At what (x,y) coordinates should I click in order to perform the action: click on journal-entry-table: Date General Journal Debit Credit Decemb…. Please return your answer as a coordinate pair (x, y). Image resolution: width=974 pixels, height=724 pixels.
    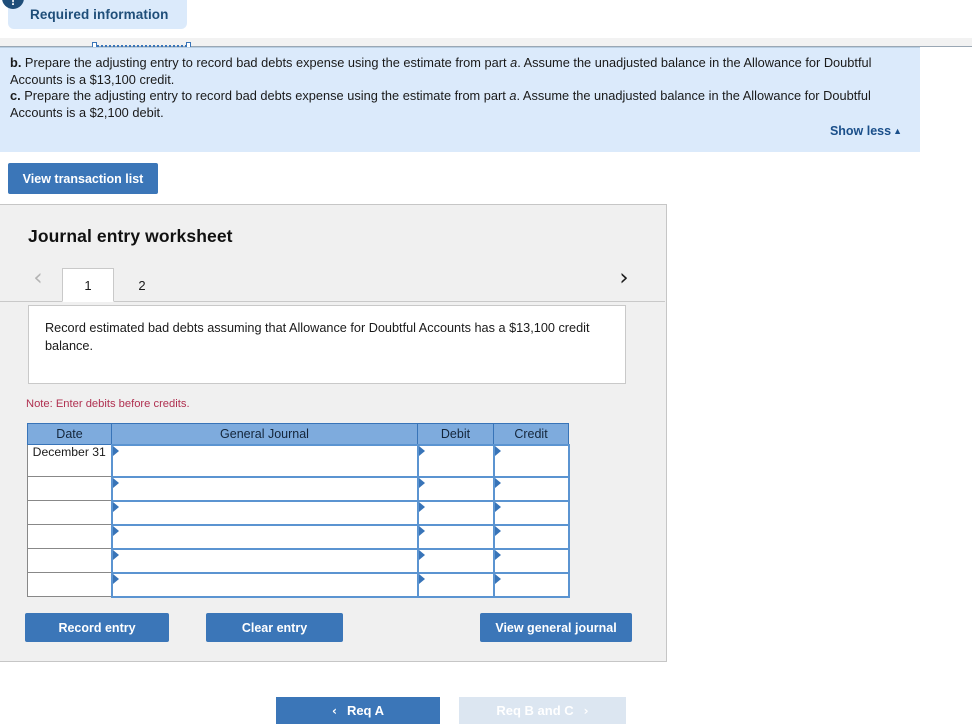
    Looking at the image, I should click on (298, 510).